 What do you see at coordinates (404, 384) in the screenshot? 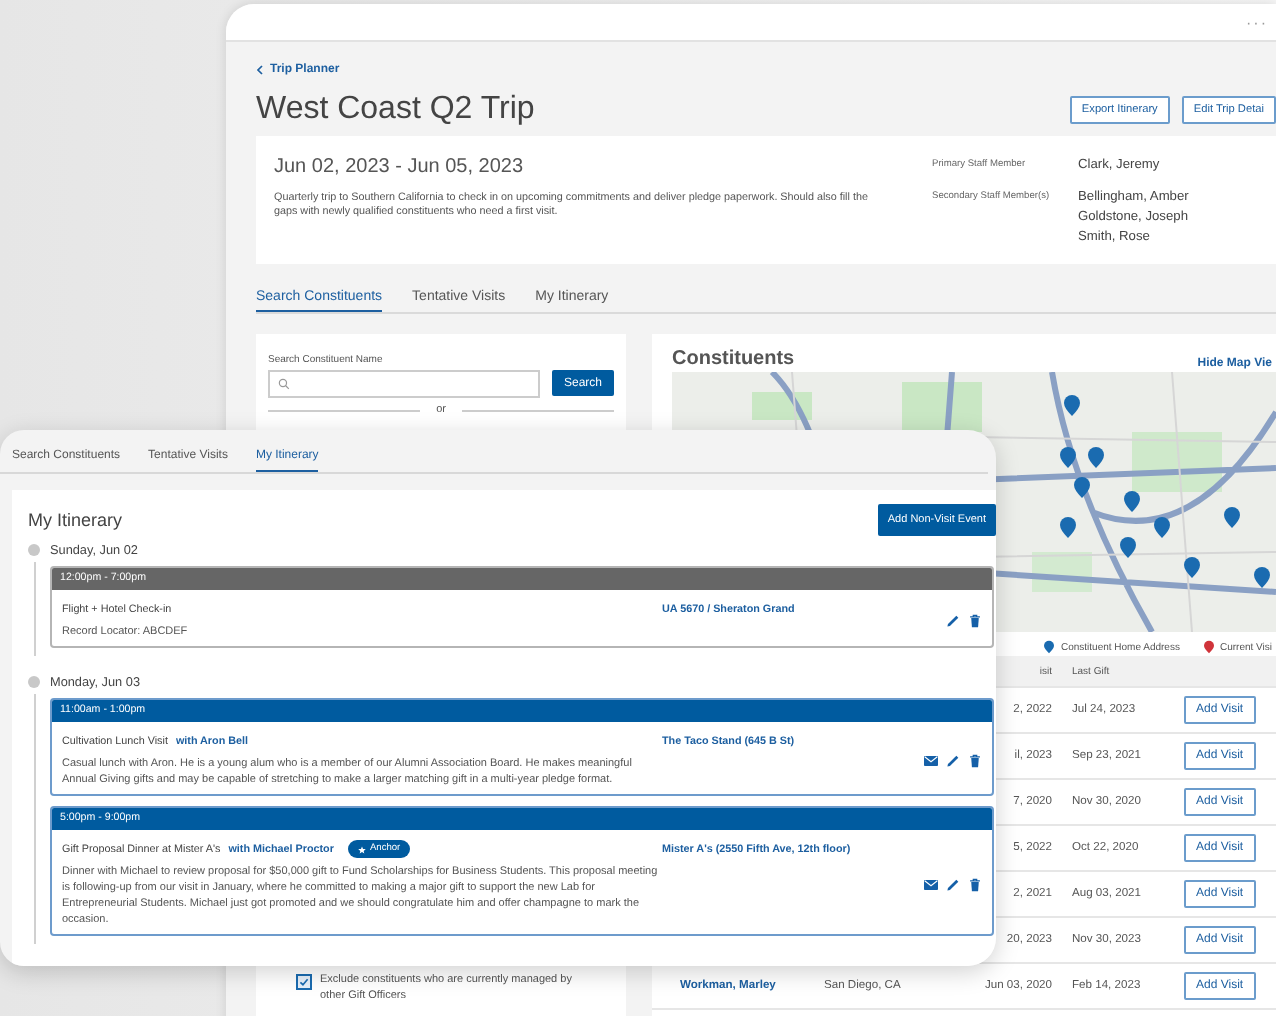
I see `search-field` at bounding box center [404, 384].